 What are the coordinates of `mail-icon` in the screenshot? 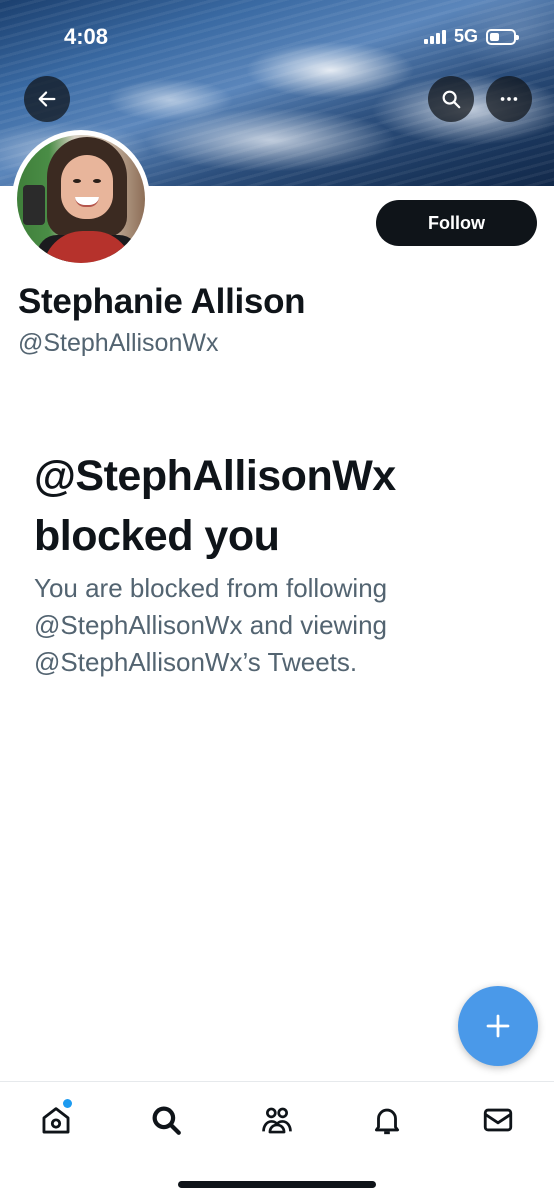 It's located at (498, 1120).